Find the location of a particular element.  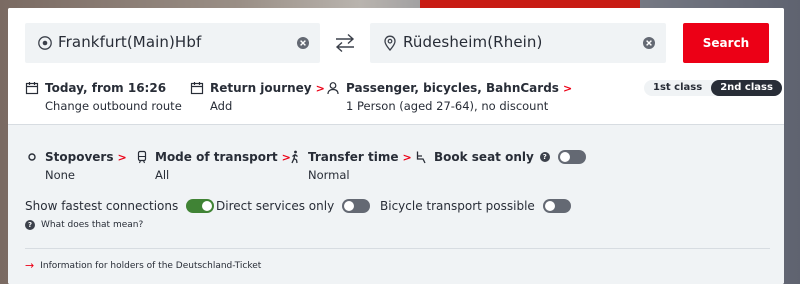

book-seat-only-option-head: Book seat only ? is located at coordinates (500, 157).